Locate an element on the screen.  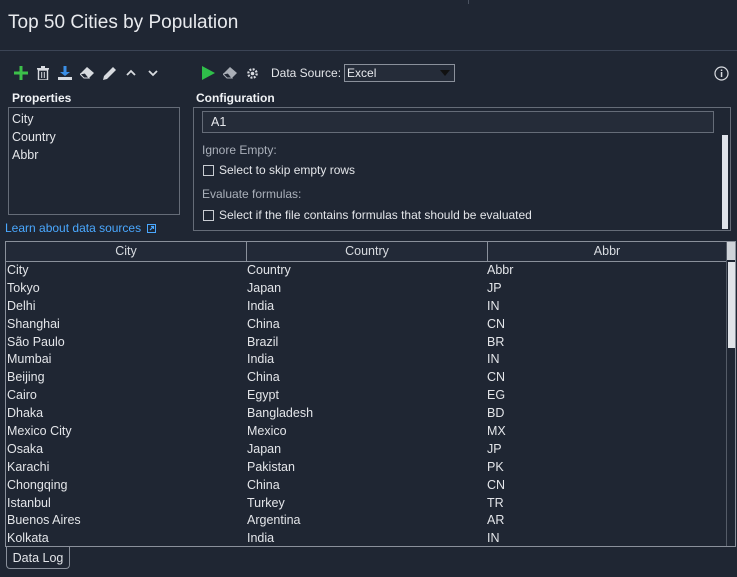
table-row: Istanbul Turkey TR is located at coordinates (366, 504).